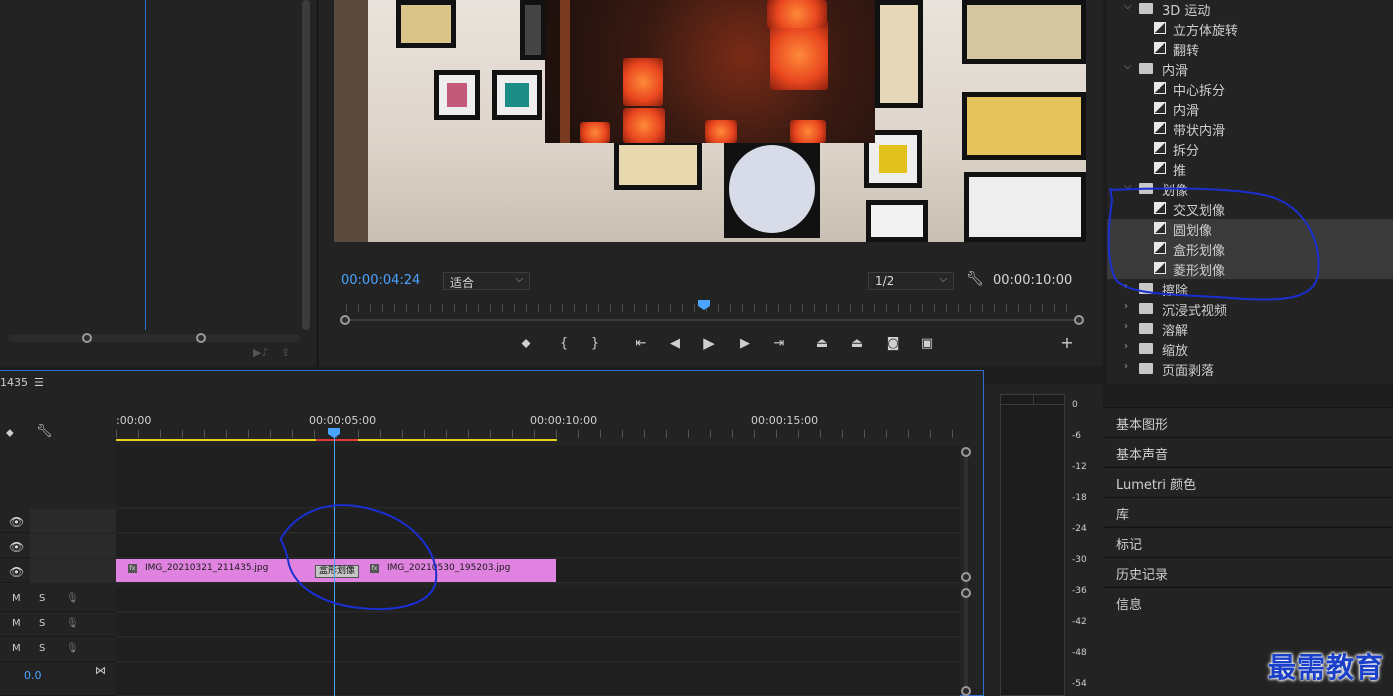  Describe the element at coordinates (1326, 667) in the screenshot. I see `watermark-logo: 最需教育` at that location.